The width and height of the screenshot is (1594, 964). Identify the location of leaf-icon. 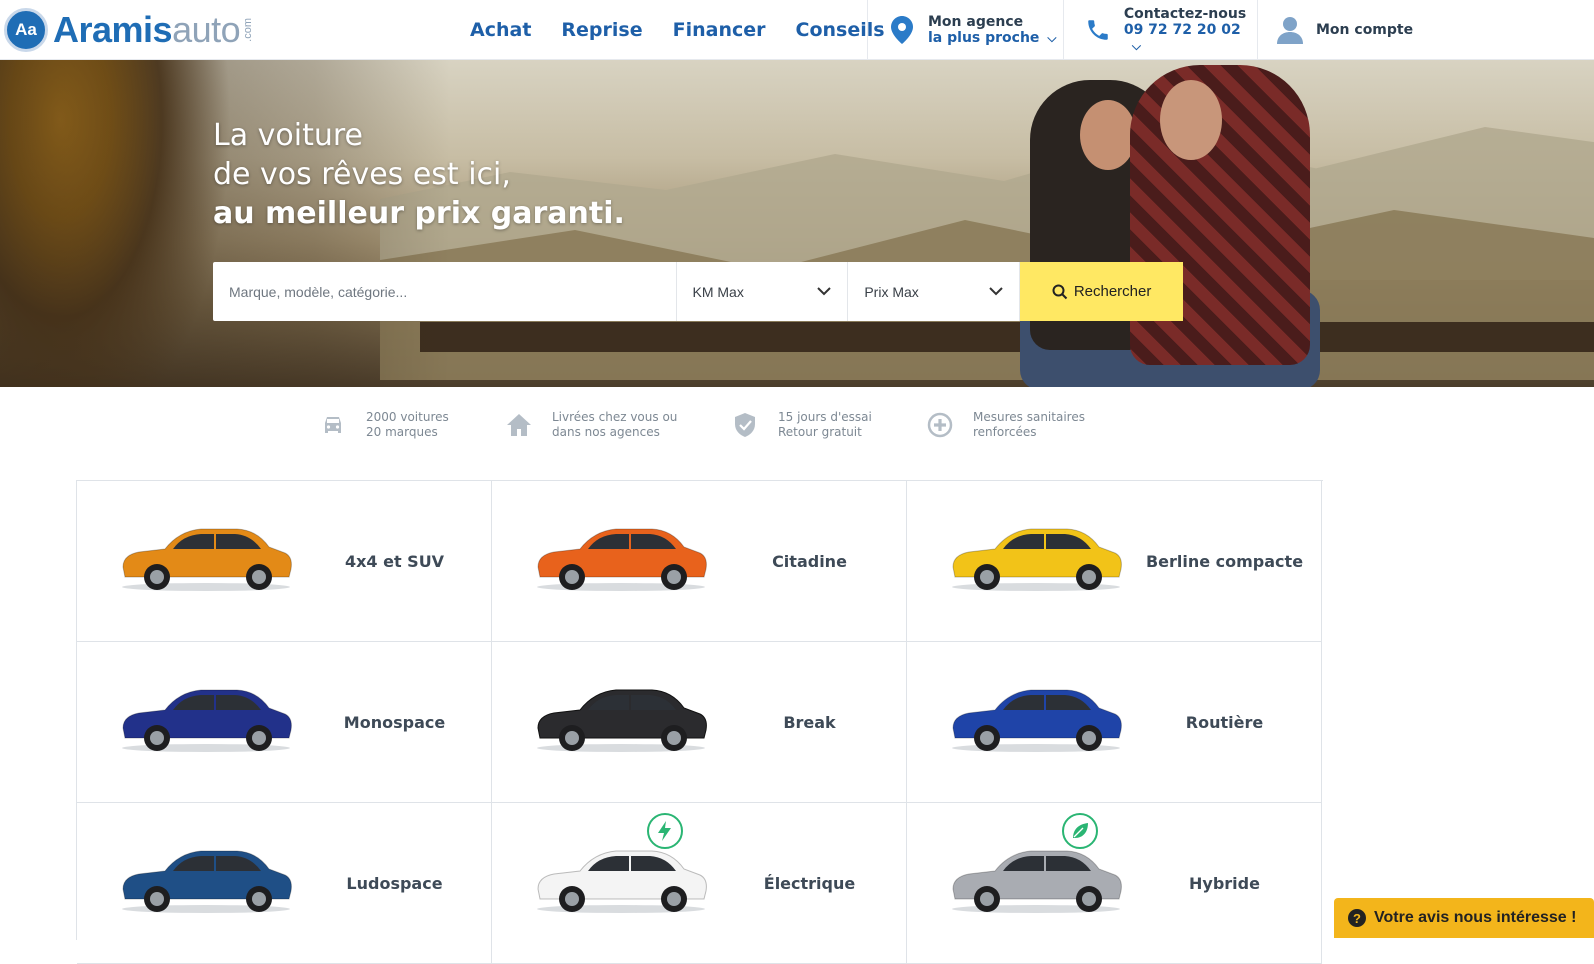
(1080, 831).